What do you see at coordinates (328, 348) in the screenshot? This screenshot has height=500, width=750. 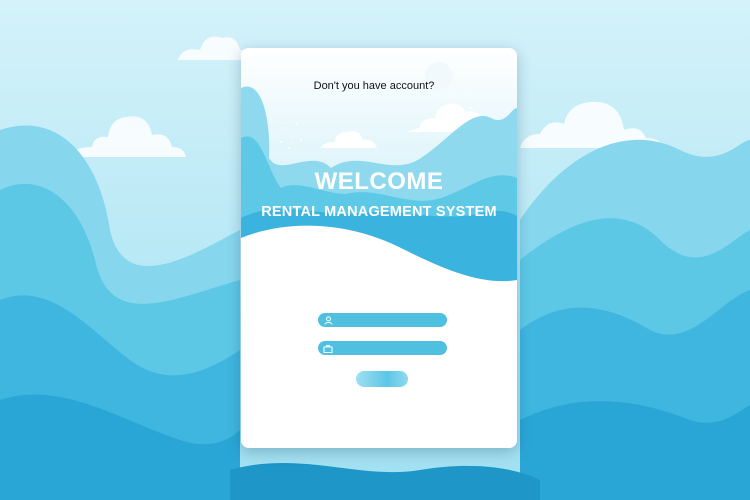 I see `lock-icon` at bounding box center [328, 348].